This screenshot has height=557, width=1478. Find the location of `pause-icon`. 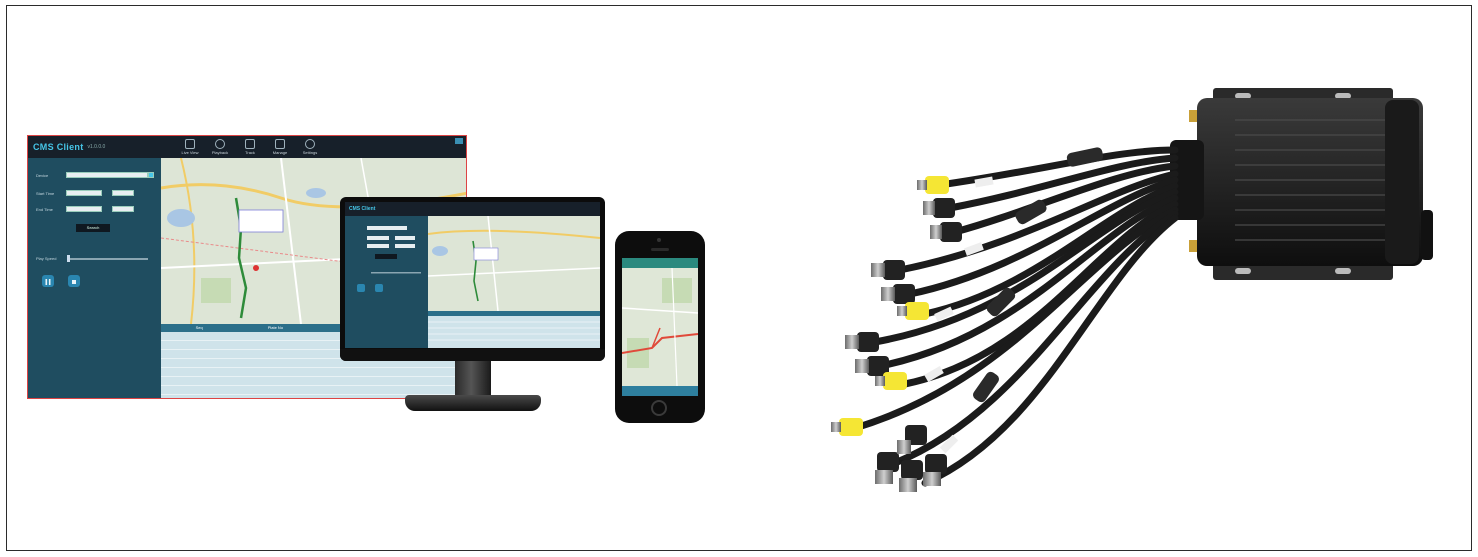

pause-icon is located at coordinates (48, 282).